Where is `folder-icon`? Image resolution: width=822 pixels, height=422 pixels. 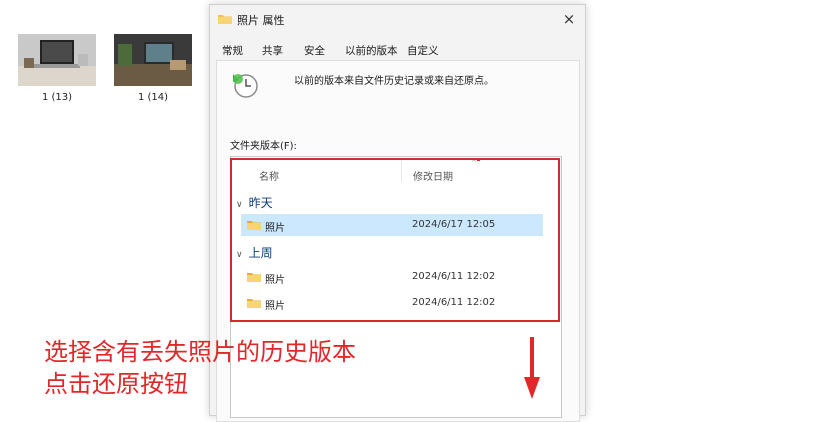
folder-icon is located at coordinates (225, 19).